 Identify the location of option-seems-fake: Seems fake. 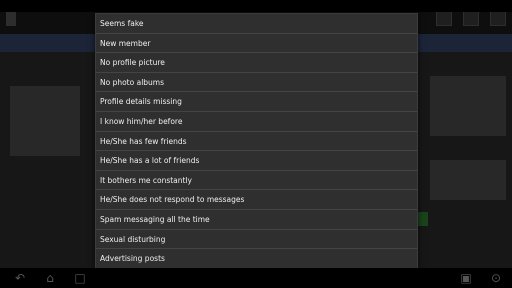
(256, 24).